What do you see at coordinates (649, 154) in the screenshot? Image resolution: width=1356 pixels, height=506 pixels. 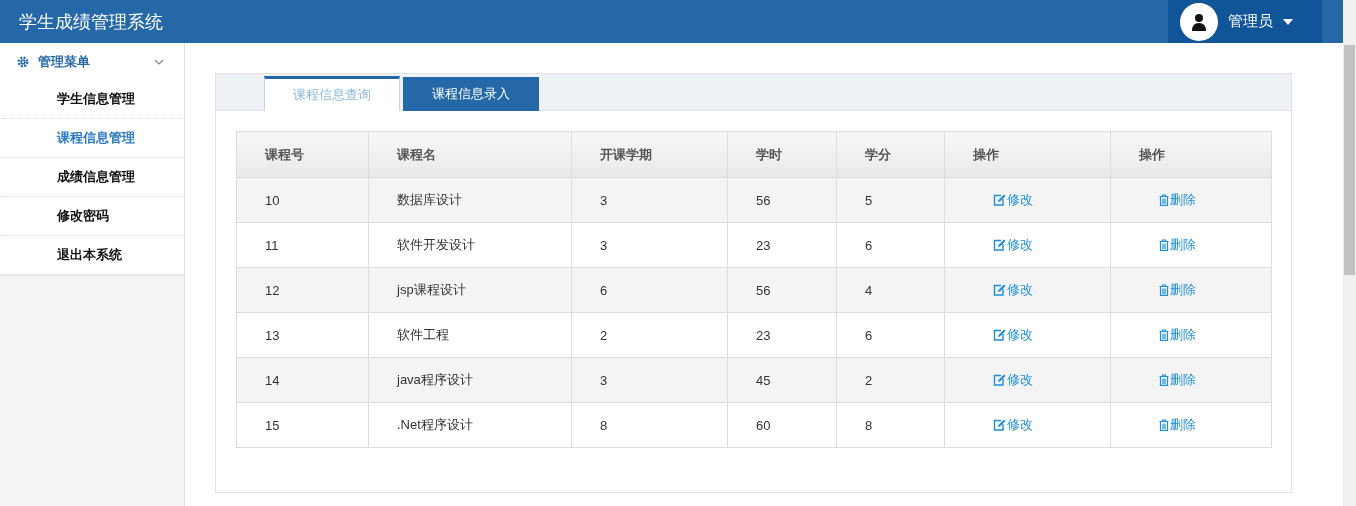 I see `column-header: 开课学期` at bounding box center [649, 154].